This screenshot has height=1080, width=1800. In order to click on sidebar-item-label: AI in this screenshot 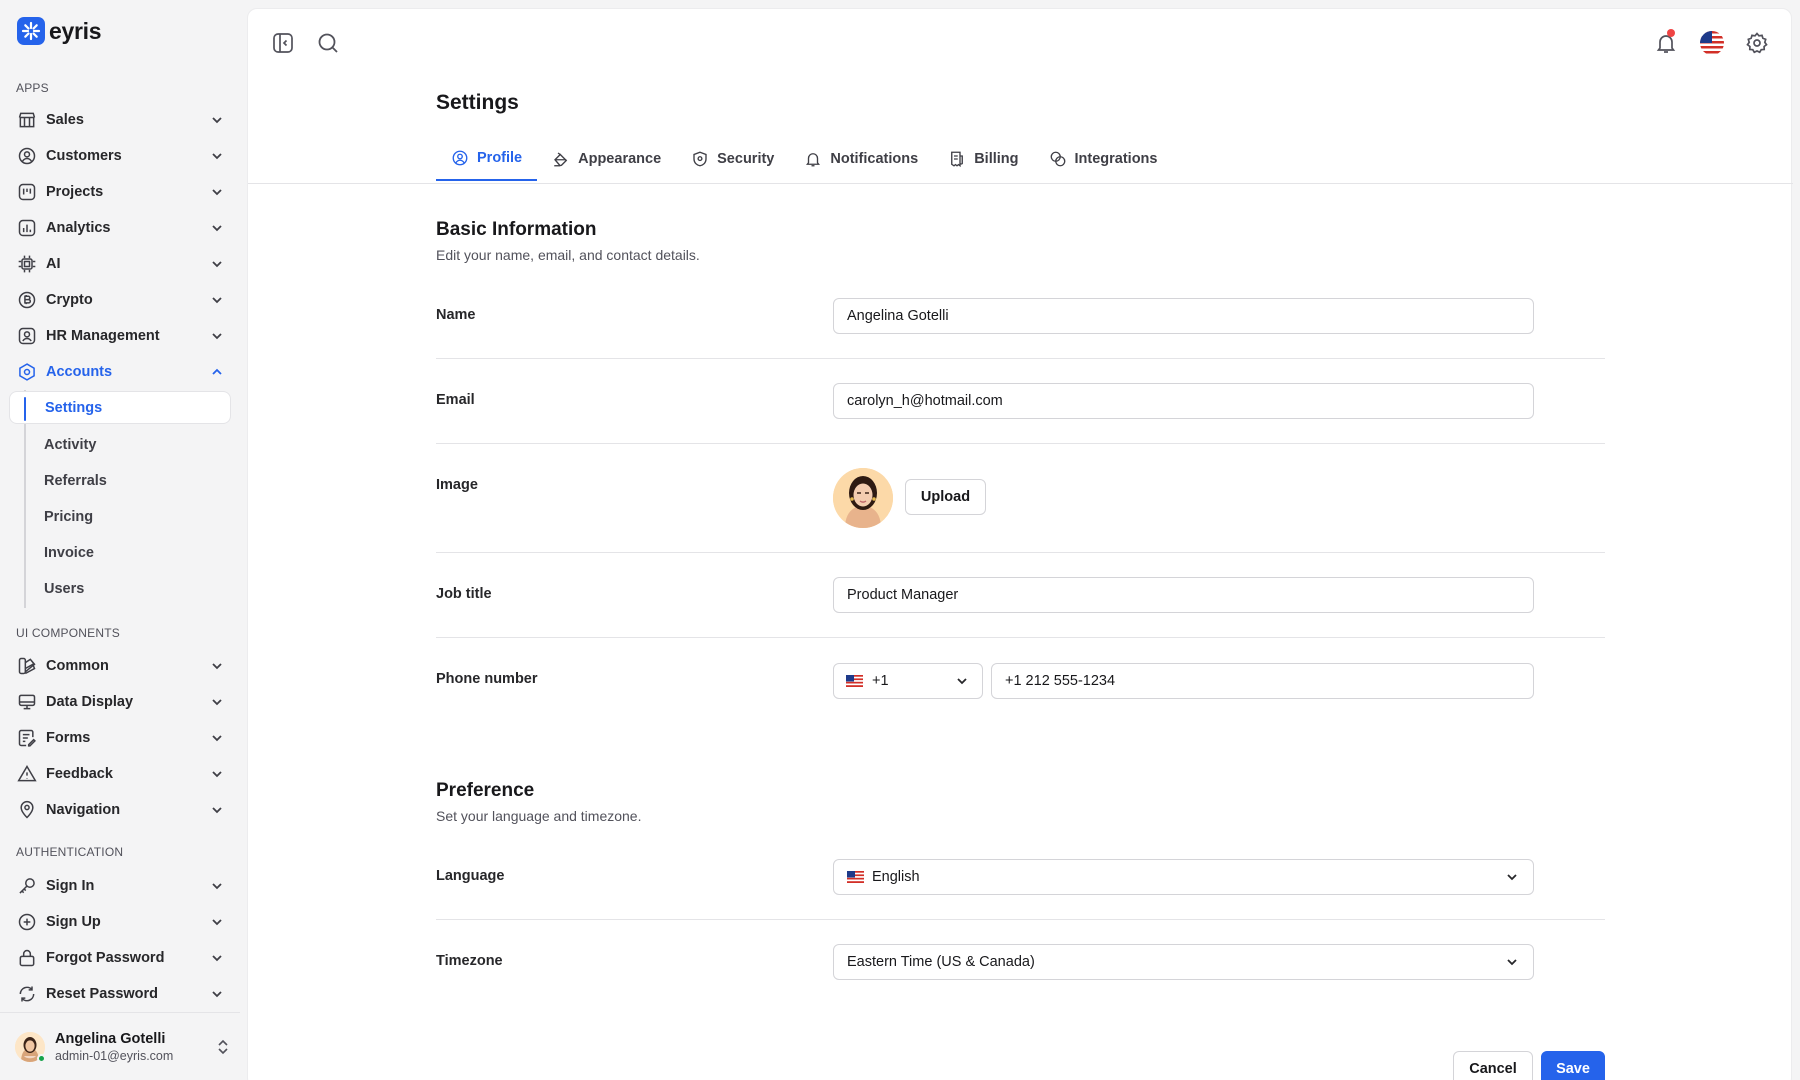, I will do `click(53, 264)`.